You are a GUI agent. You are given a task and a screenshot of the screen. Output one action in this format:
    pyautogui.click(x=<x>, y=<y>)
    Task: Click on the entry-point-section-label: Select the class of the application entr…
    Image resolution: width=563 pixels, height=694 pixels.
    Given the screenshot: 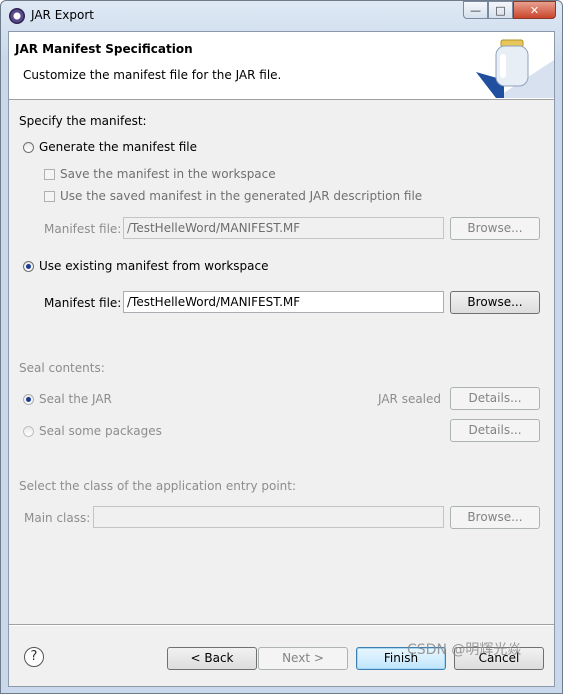 What is the action you would take?
    pyautogui.click(x=158, y=486)
    